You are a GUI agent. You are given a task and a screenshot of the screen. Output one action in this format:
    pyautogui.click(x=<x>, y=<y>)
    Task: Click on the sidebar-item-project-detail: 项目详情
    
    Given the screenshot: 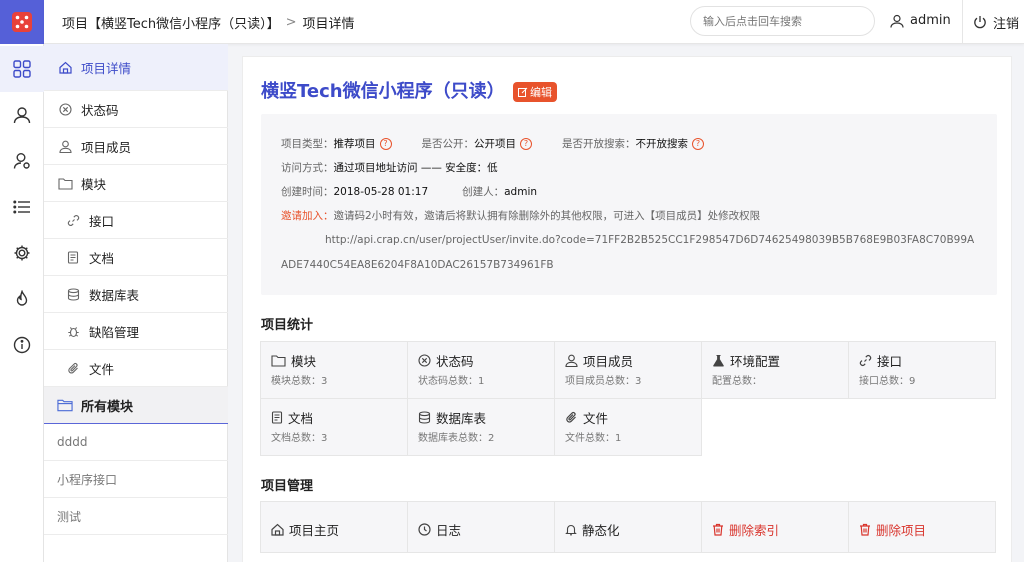 What is the action you would take?
    pyautogui.click(x=136, y=67)
    